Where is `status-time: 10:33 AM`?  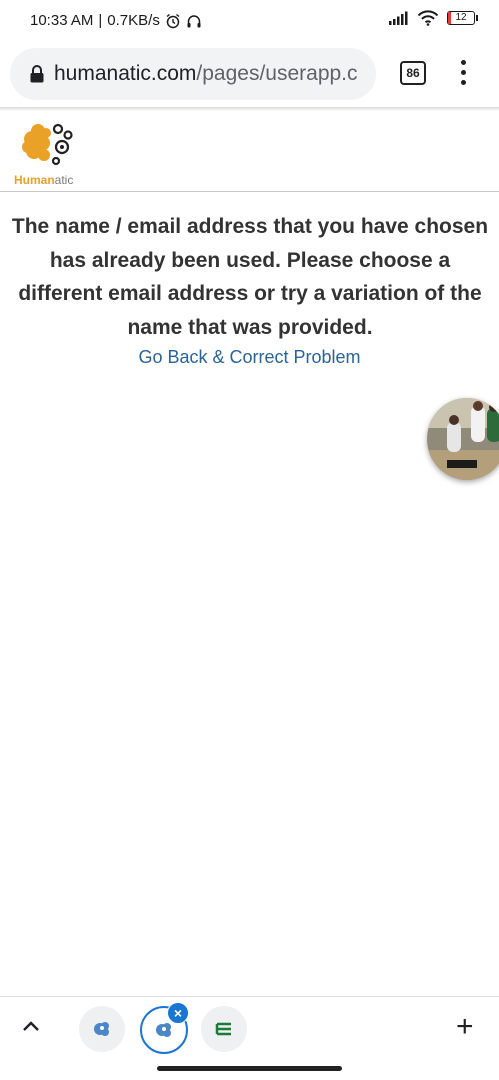
status-time: 10:33 AM is located at coordinates (62, 20).